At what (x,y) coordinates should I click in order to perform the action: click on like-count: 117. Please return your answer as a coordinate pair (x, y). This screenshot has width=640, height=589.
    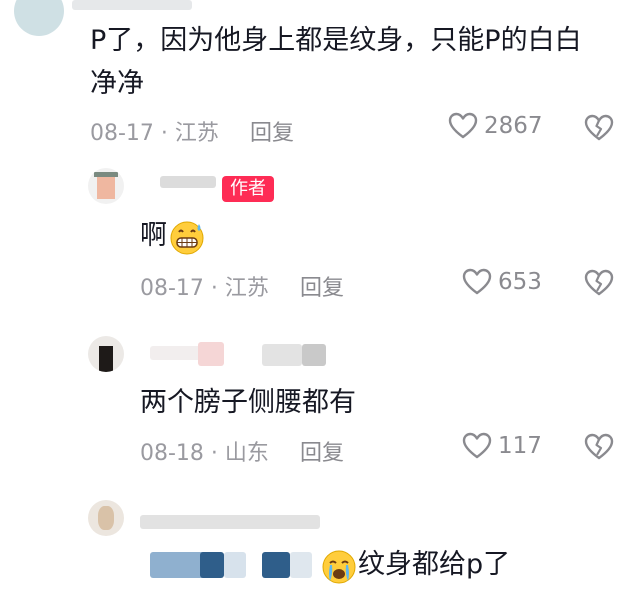
    Looking at the image, I should click on (520, 446).